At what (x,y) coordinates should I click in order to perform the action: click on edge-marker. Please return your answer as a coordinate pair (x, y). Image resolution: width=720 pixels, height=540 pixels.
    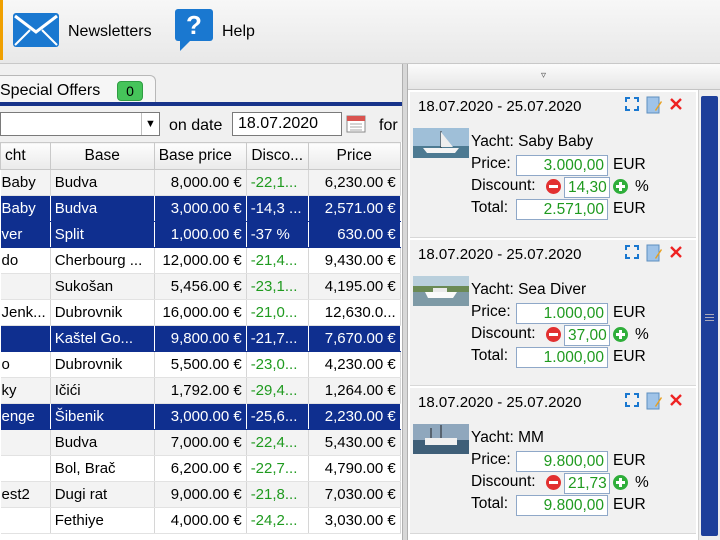
    Looking at the image, I should click on (1, 30).